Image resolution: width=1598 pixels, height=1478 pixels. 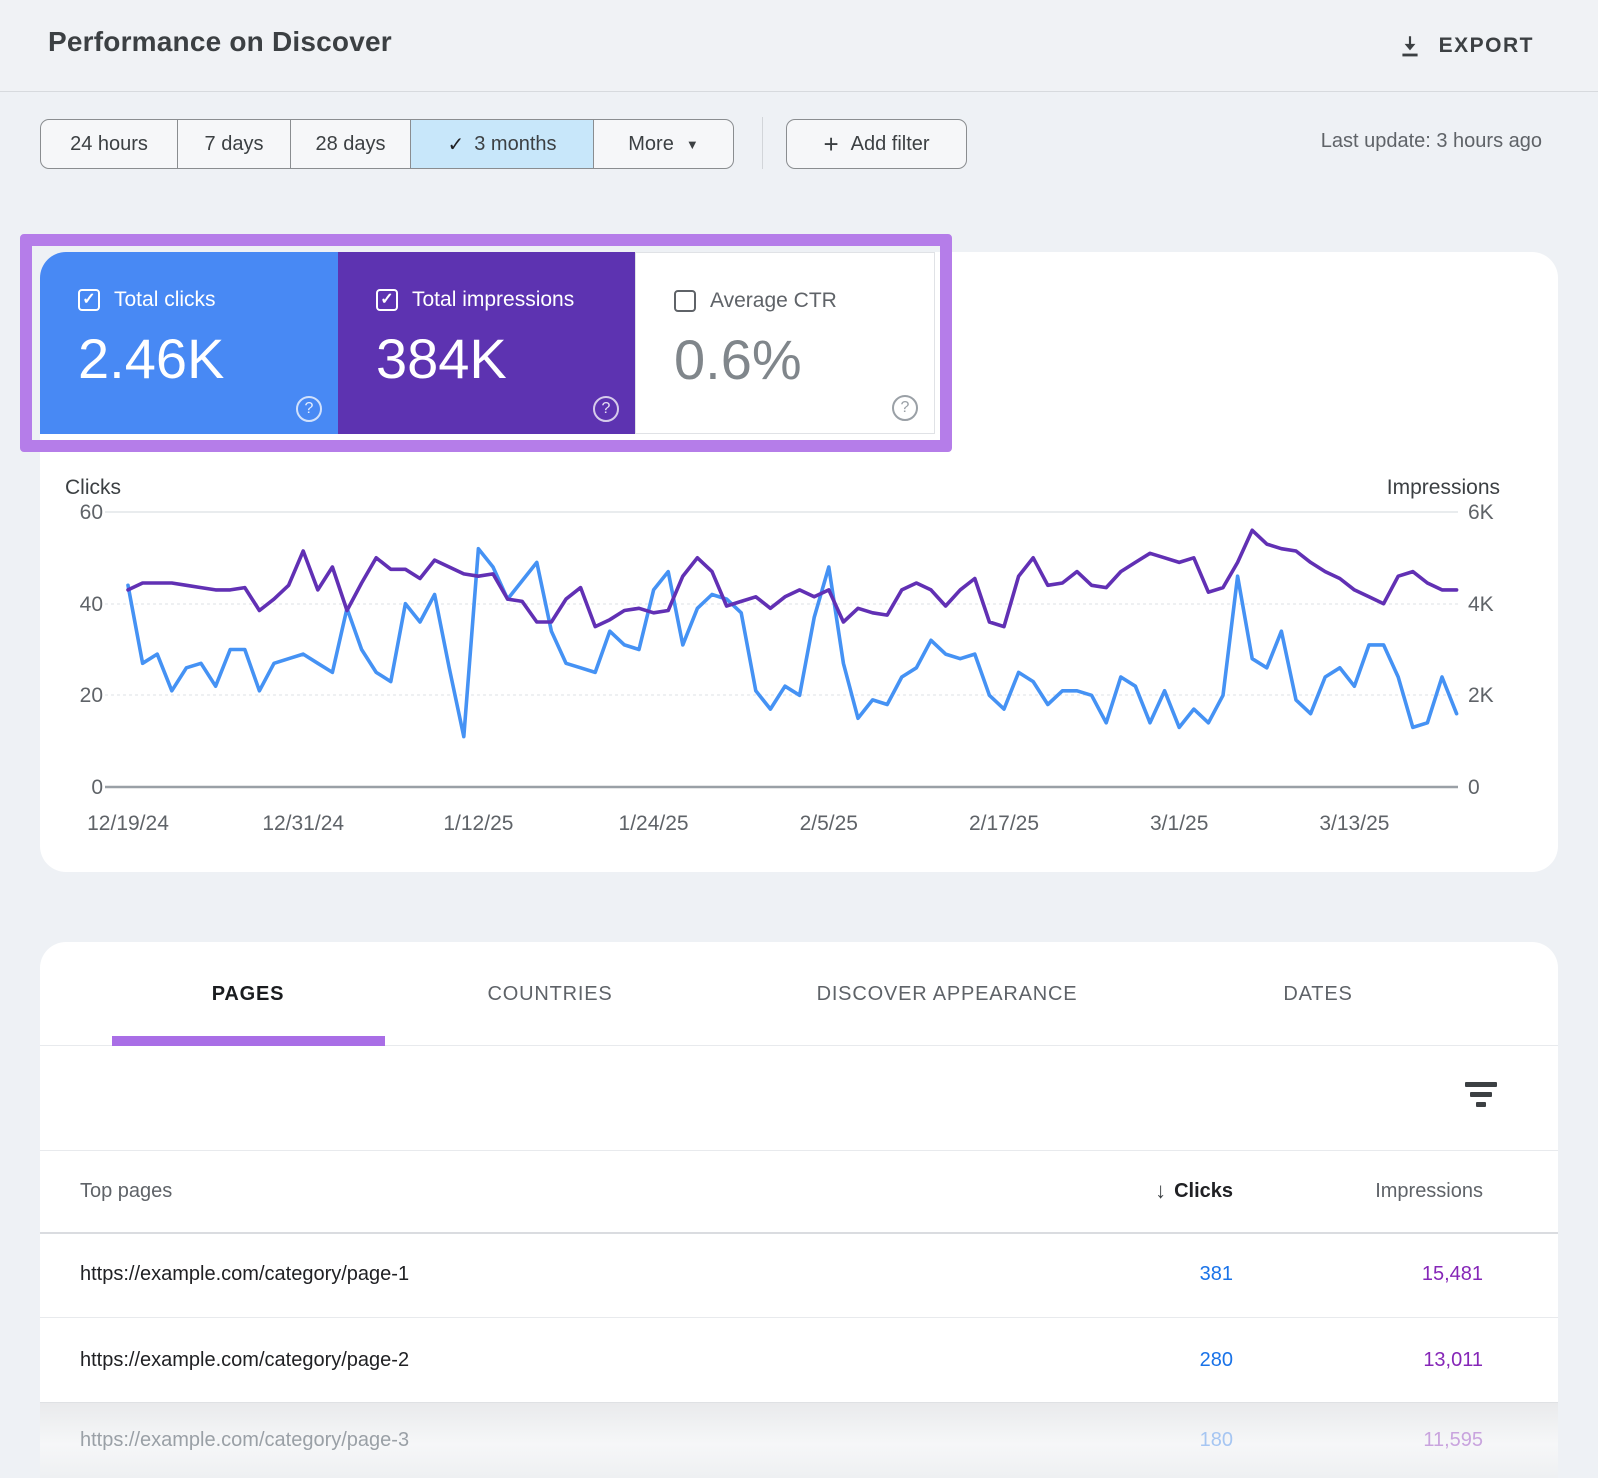 I want to click on tab-pages: PAGES, so click(x=248, y=994).